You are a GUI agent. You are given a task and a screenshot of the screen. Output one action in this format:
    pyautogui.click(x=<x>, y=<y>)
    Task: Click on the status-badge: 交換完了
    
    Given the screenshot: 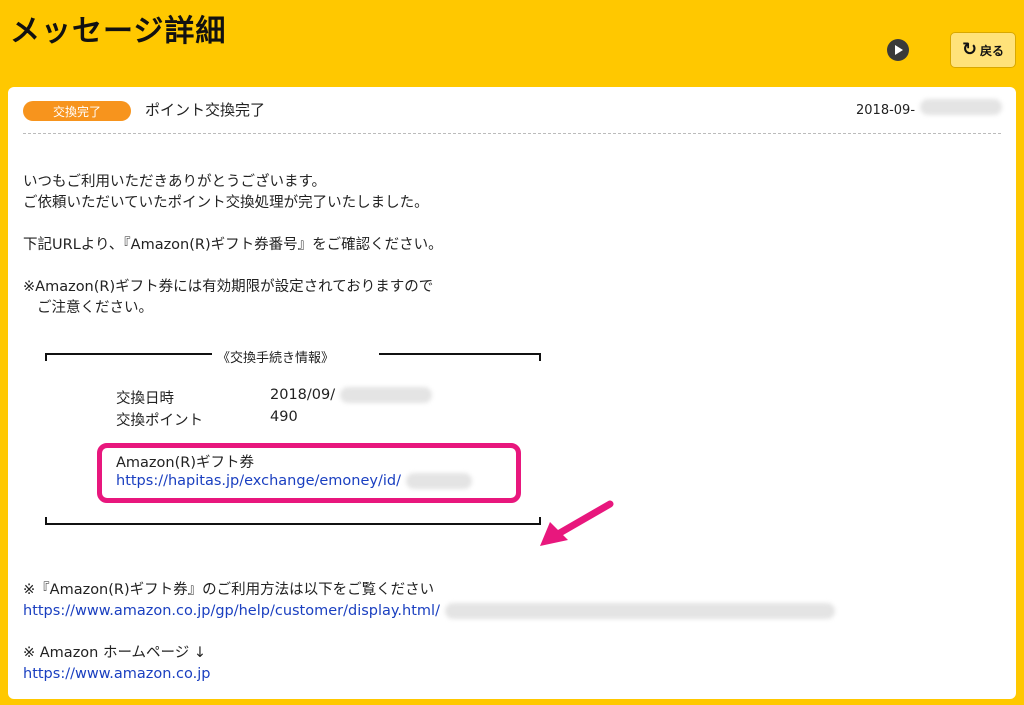 What is the action you would take?
    pyautogui.click(x=77, y=111)
    